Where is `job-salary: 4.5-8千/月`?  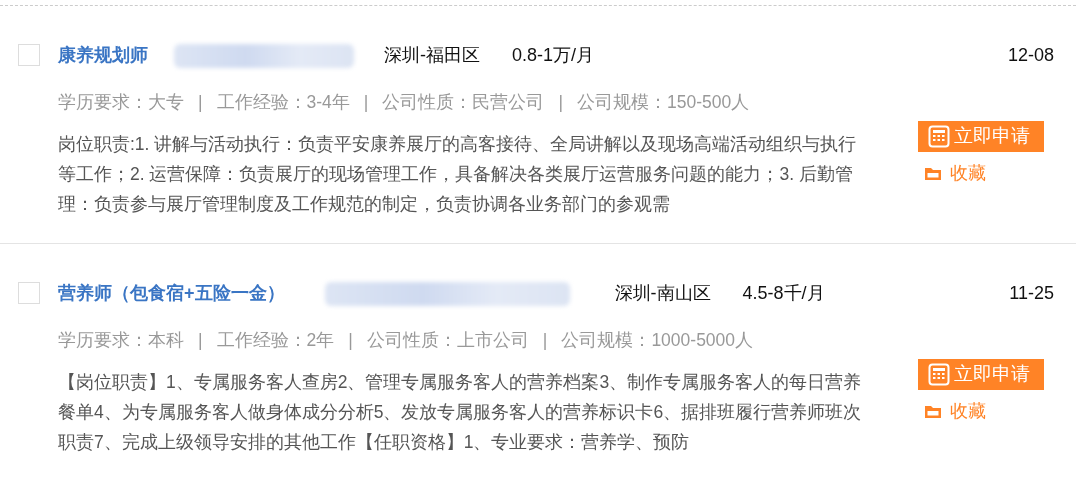 job-salary: 4.5-8千/月 is located at coordinates (783, 293).